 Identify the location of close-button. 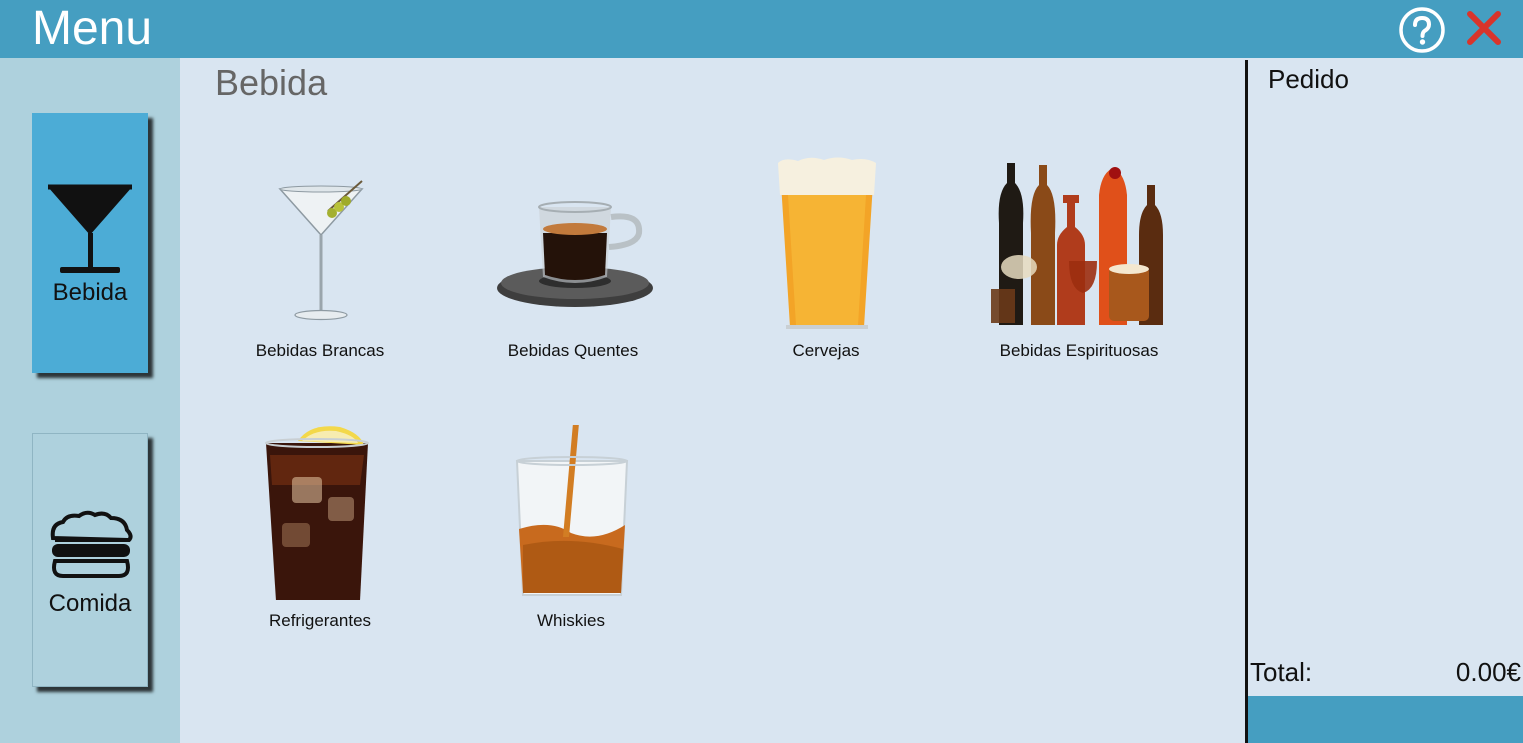
(1484, 28).